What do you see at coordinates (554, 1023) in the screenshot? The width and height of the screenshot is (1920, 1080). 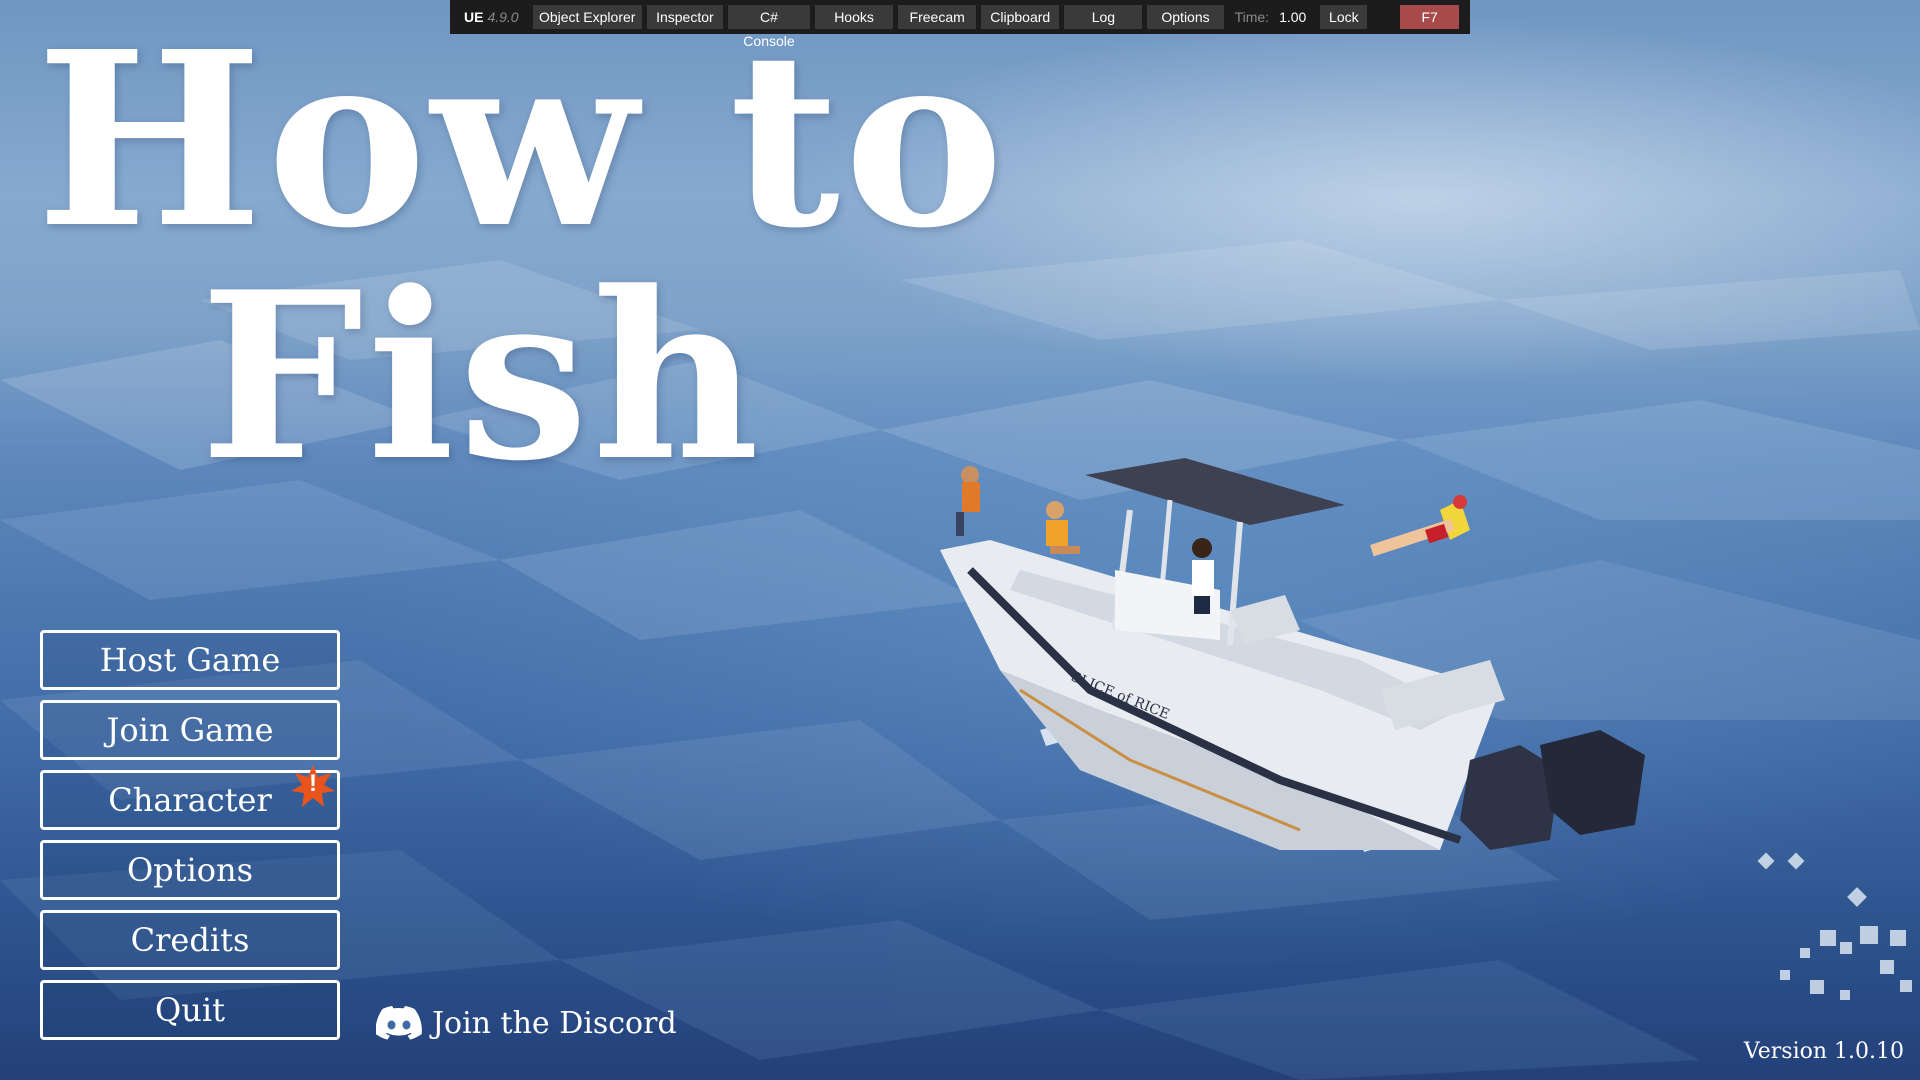 I see `join-discord-label: Join the Discord` at bounding box center [554, 1023].